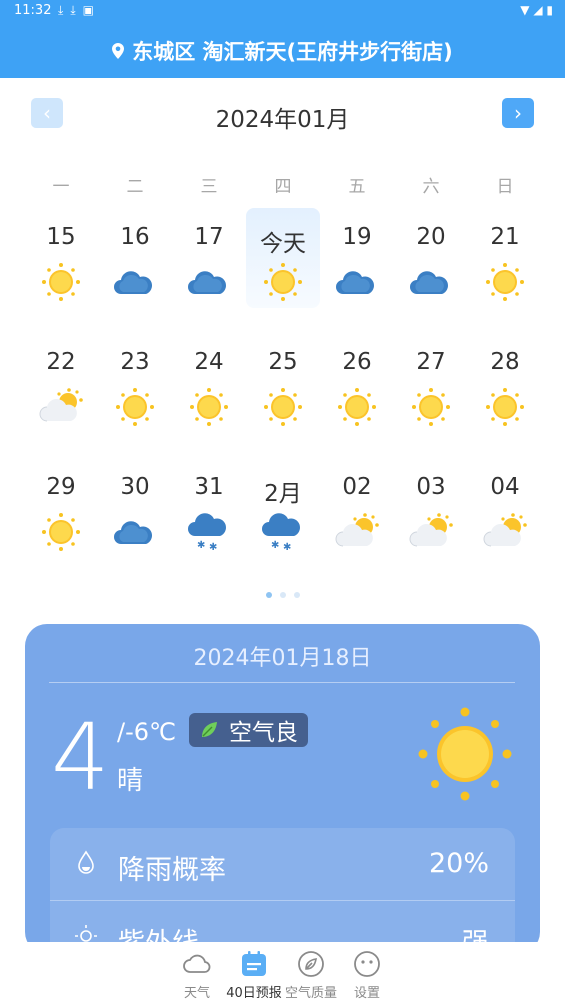 Image resolution: width=565 pixels, height=1004 pixels. What do you see at coordinates (61, 362) in the screenshot?
I see `day-label: 22` at bounding box center [61, 362].